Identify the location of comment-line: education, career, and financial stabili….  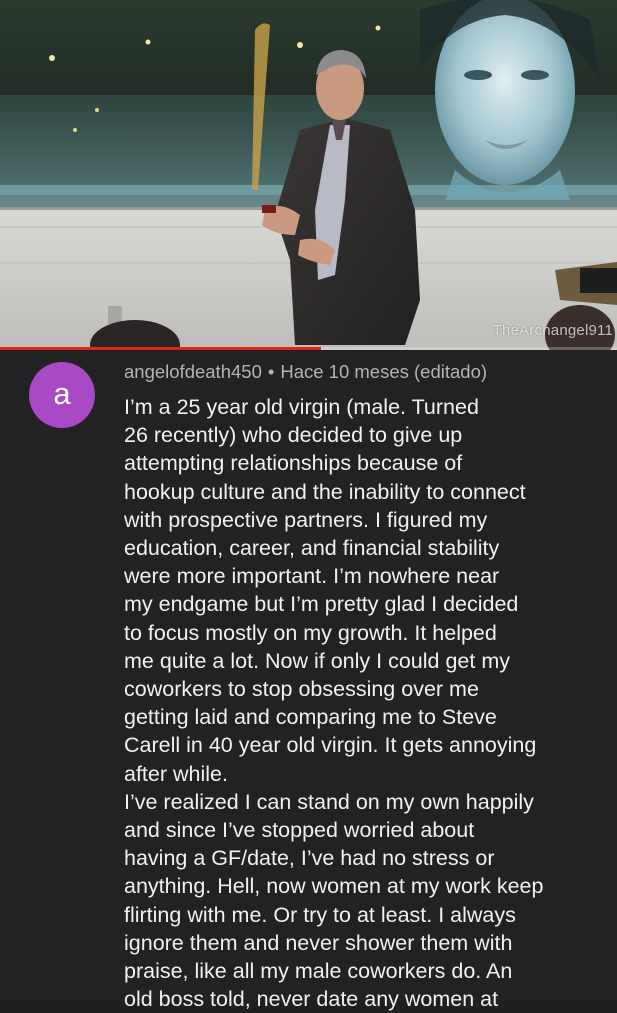
(312, 548).